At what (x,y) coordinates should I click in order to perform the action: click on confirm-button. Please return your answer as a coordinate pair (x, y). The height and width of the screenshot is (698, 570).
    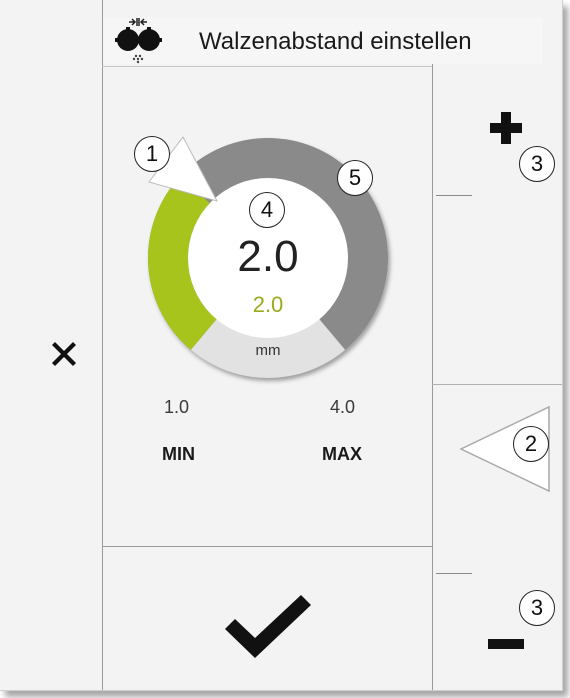
    Looking at the image, I should click on (267, 618).